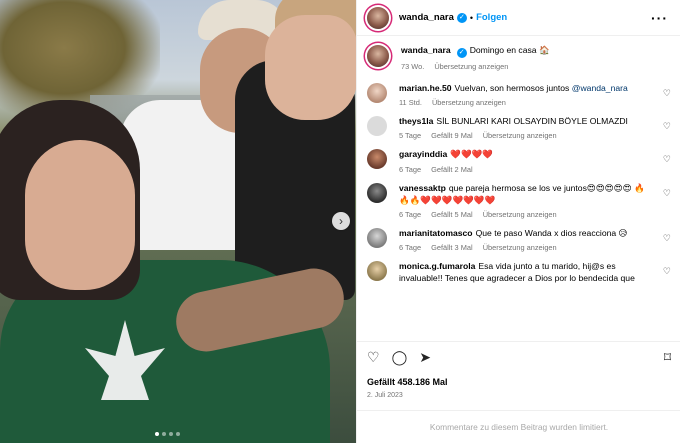  Describe the element at coordinates (410, 102) in the screenshot. I see `comment-time: 11 Std.` at that location.